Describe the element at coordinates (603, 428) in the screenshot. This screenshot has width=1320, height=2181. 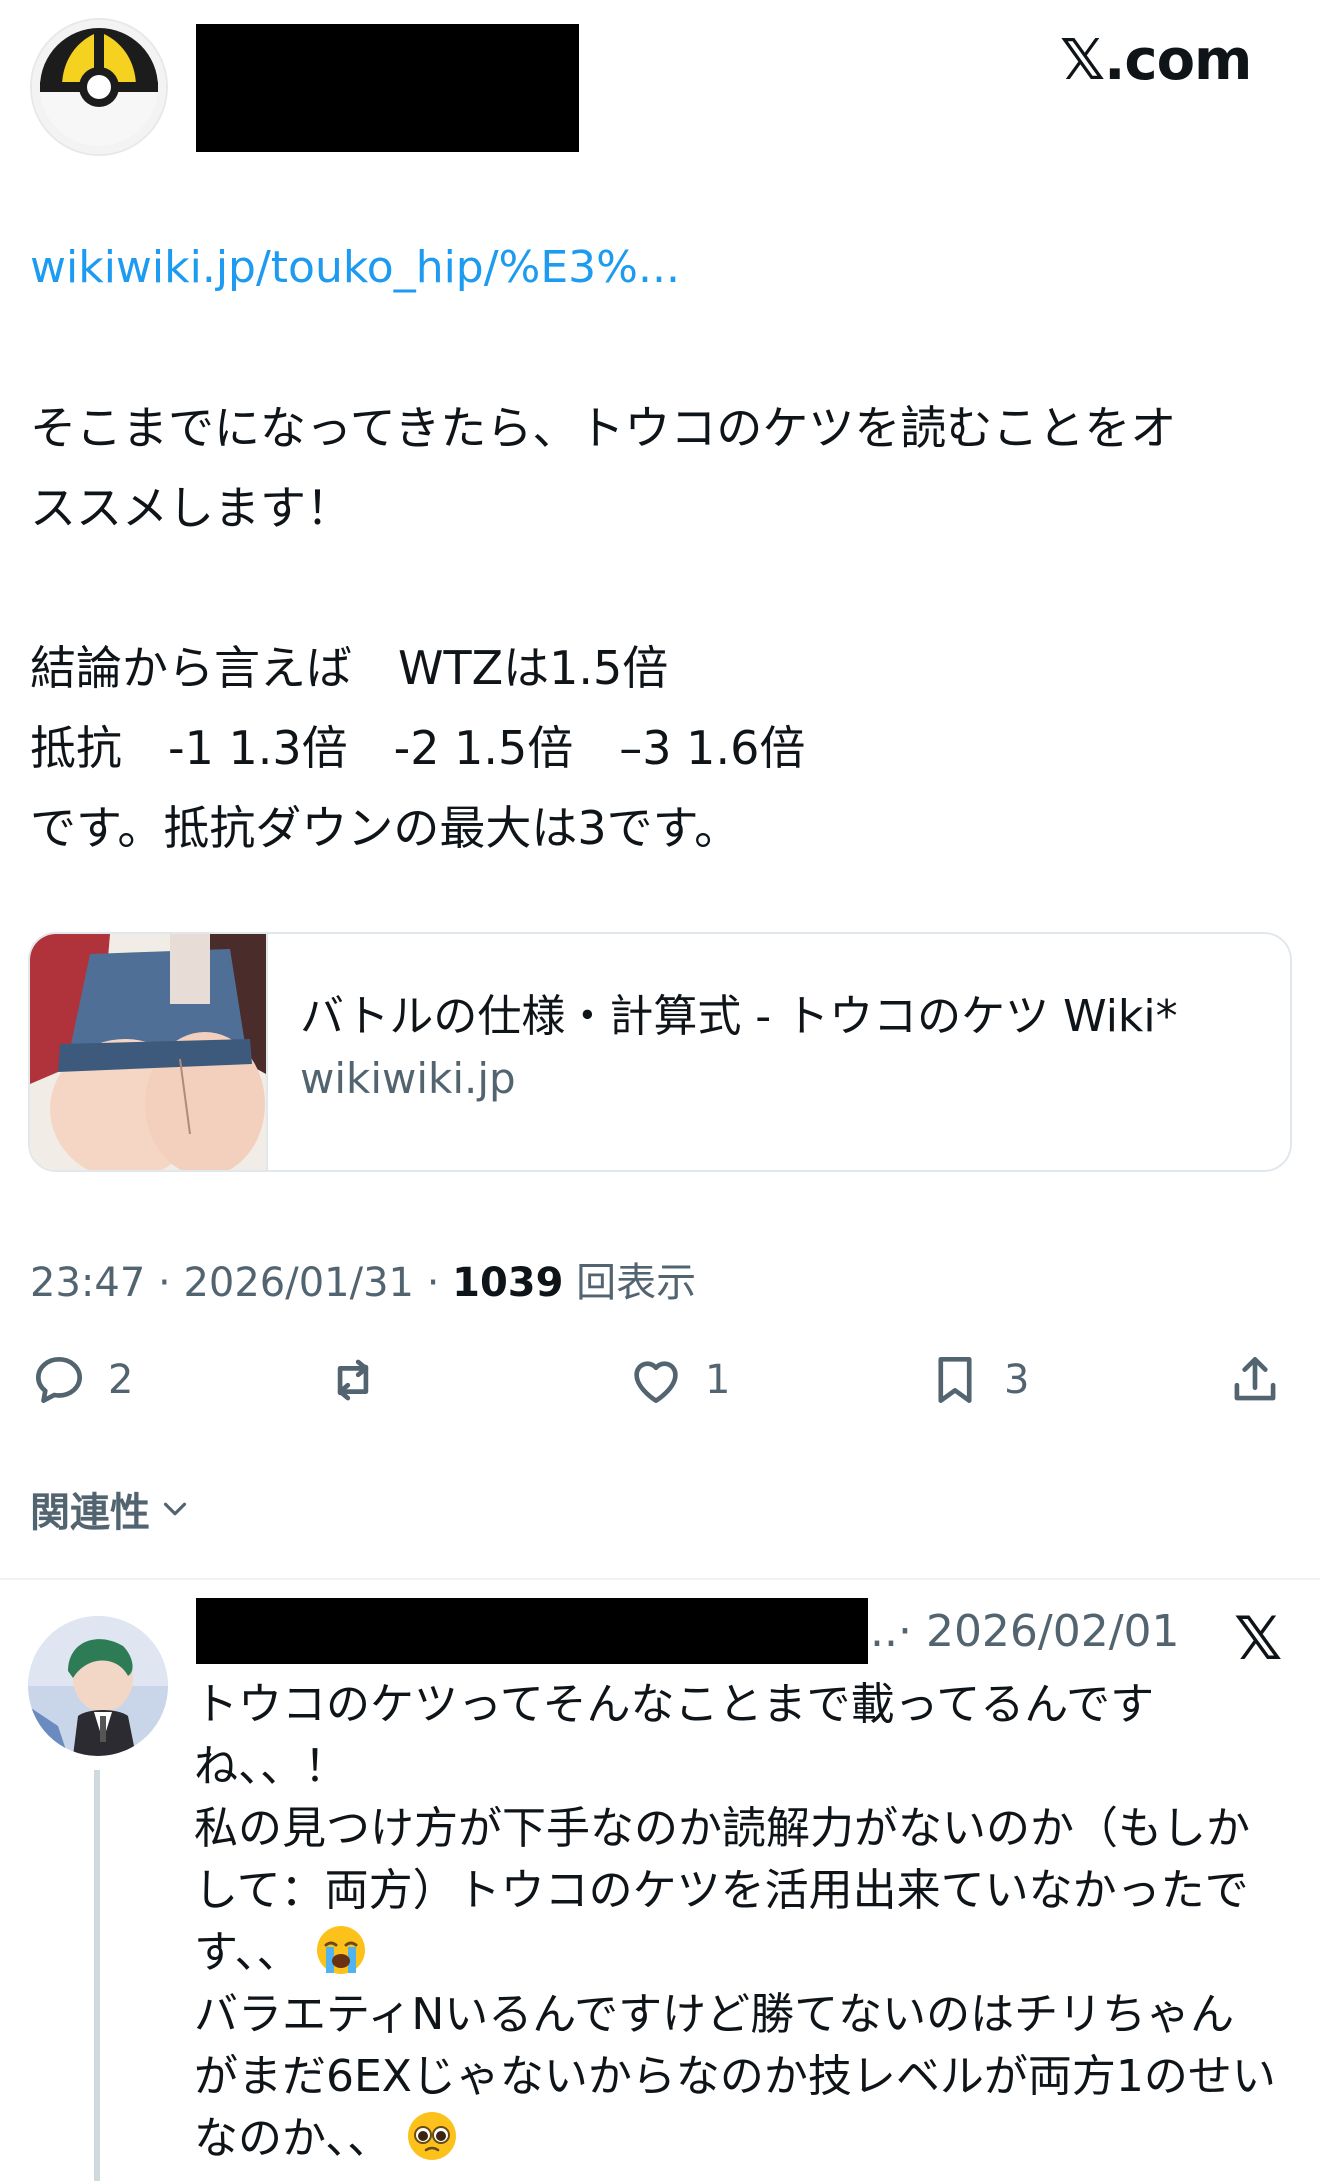
I see `tweet-text-line: そこまでになってきたら、トウコのケツを読むことをオ` at that location.